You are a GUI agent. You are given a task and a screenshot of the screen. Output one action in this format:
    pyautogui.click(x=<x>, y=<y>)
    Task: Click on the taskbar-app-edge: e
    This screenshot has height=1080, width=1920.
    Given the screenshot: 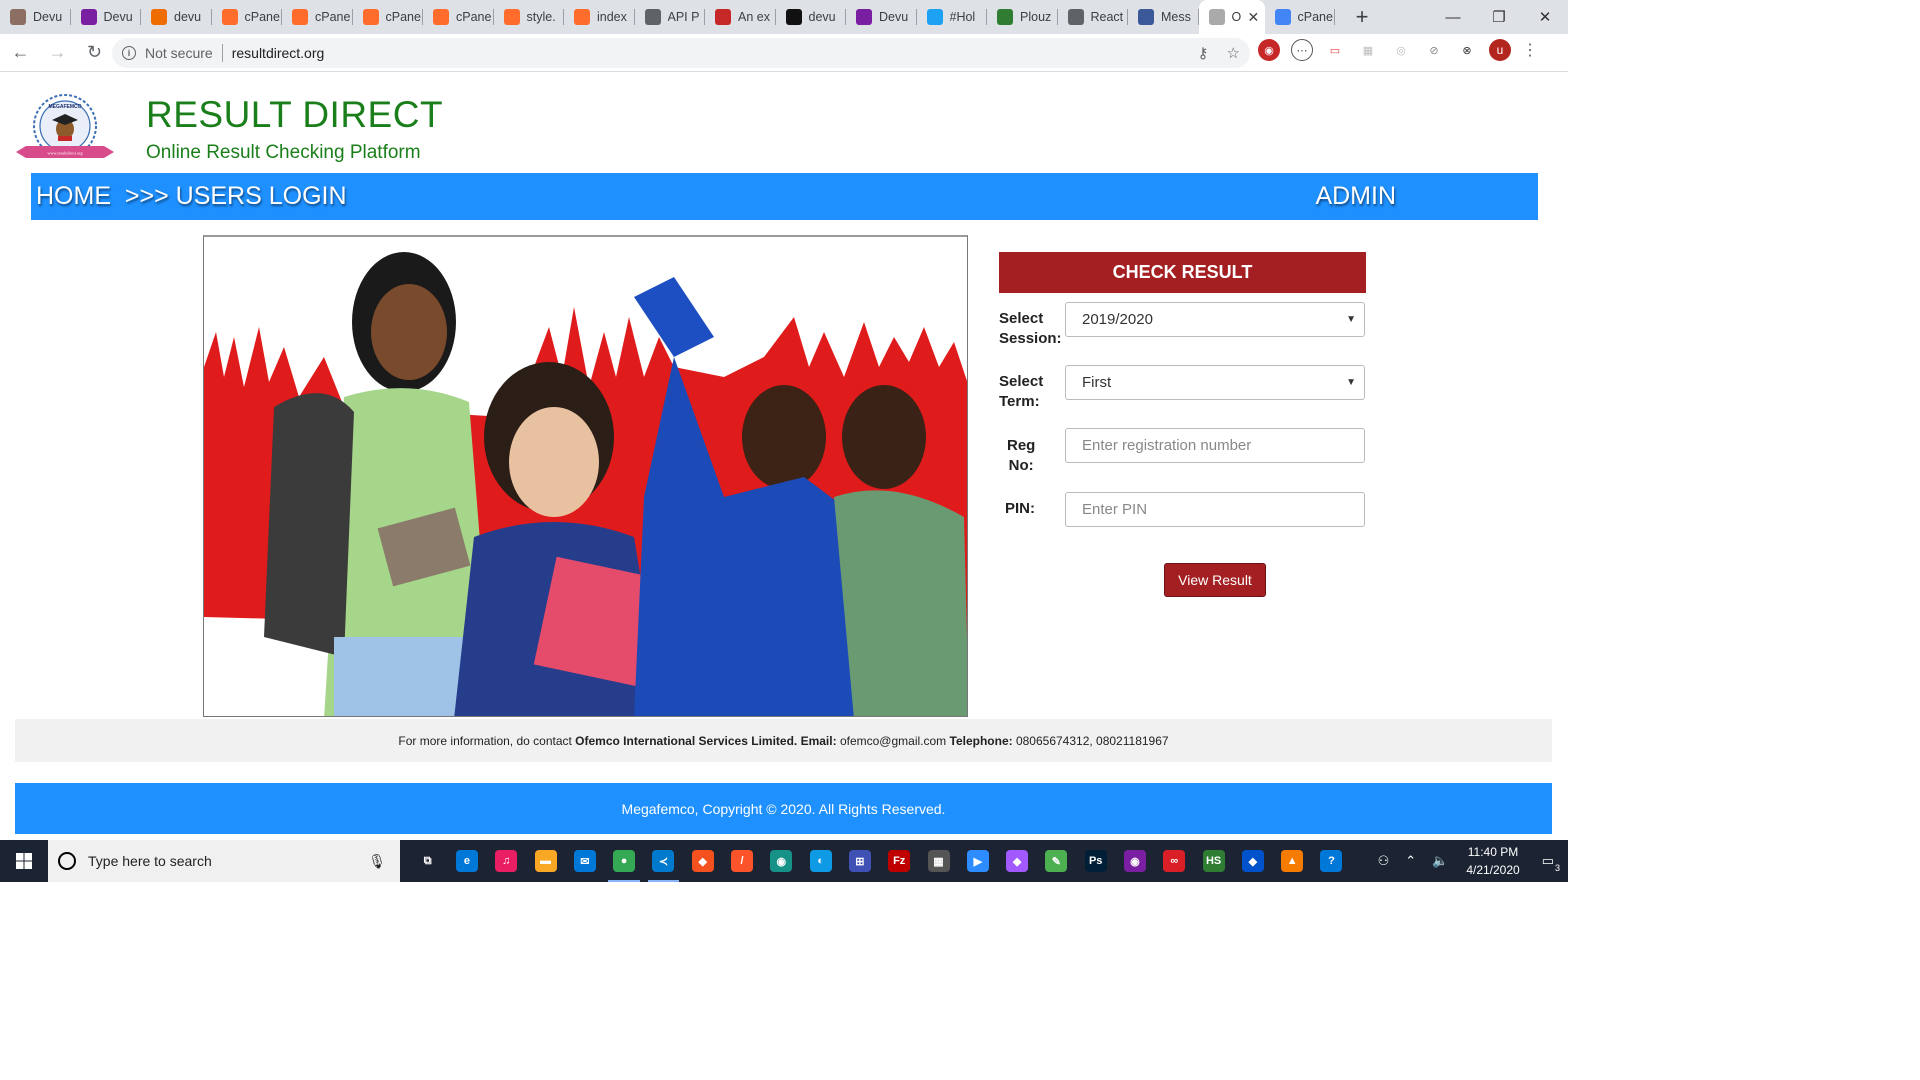 What is the action you would take?
    pyautogui.click(x=466, y=861)
    